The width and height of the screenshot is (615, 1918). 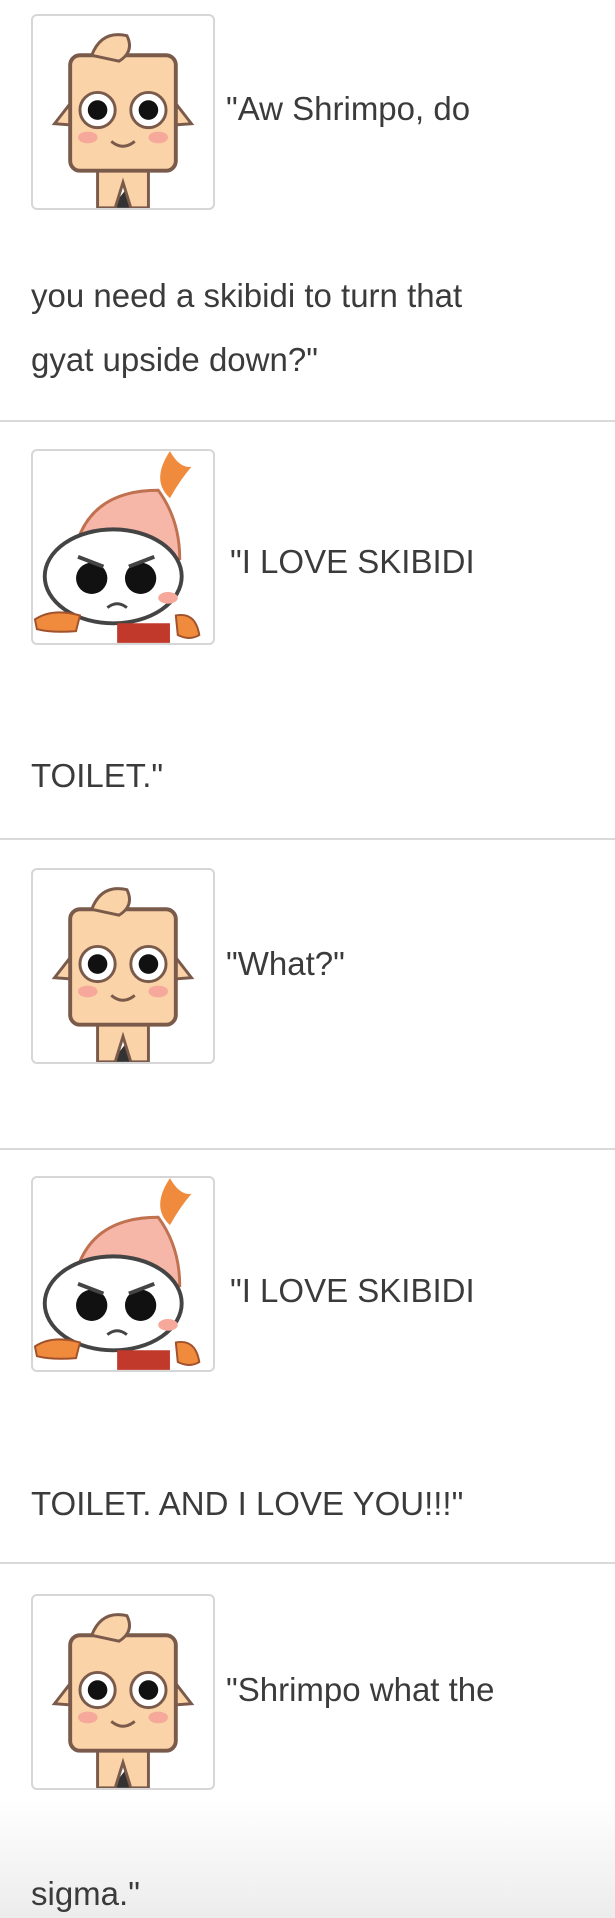 What do you see at coordinates (348, 108) in the screenshot?
I see `dialogue-line-1: "Aw Shrimpo, do` at bounding box center [348, 108].